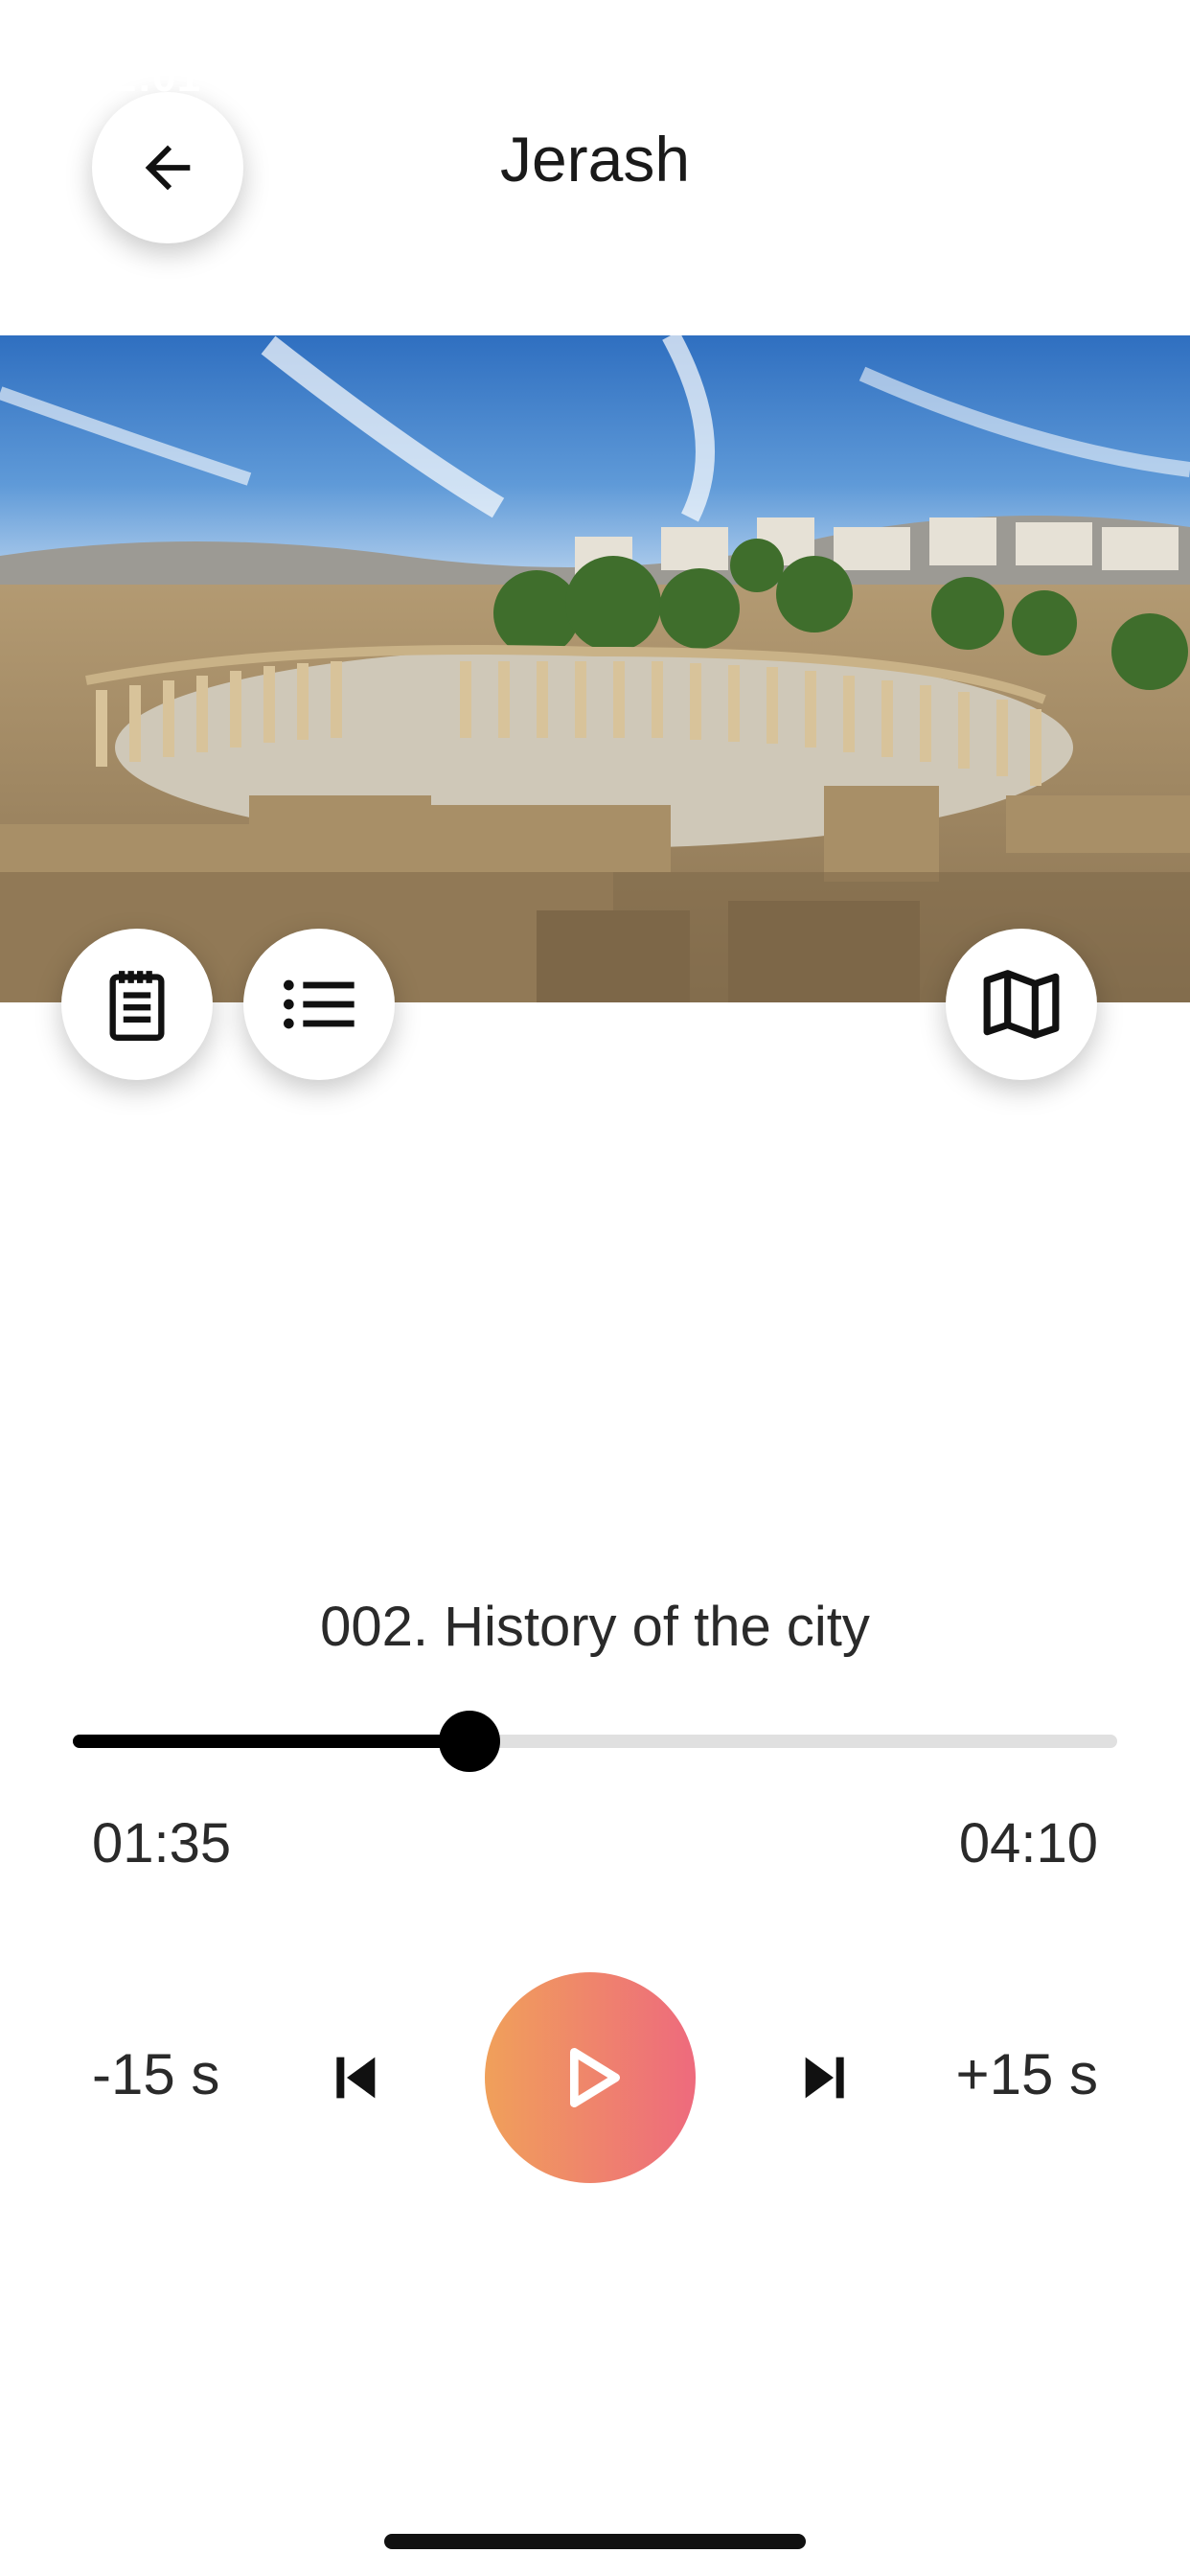  I want to click on skip-forward-button: +15 s, so click(1027, 2074).